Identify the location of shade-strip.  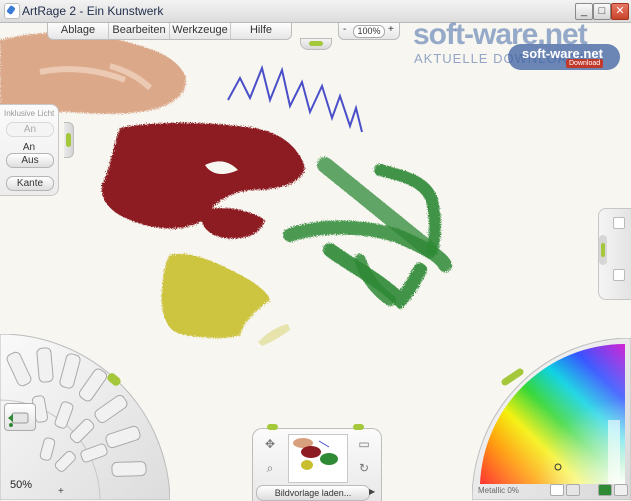
(614, 452).